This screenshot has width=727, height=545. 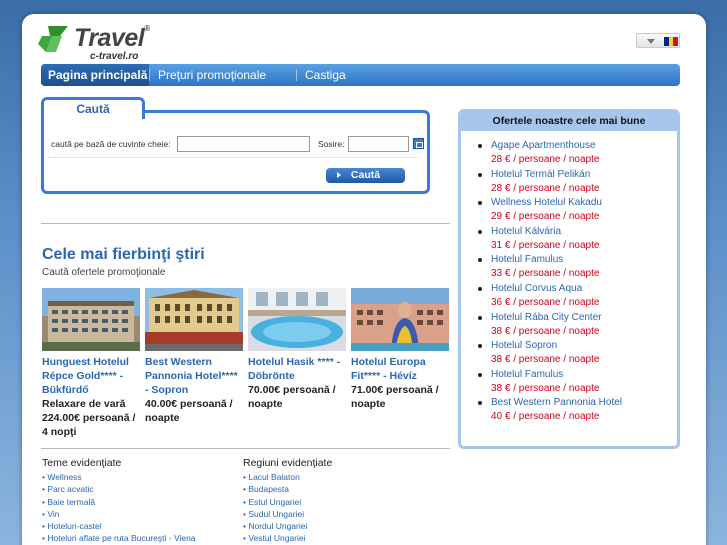 I want to click on news-card-price: 70.00€ persoană / noapte, so click(x=292, y=397).